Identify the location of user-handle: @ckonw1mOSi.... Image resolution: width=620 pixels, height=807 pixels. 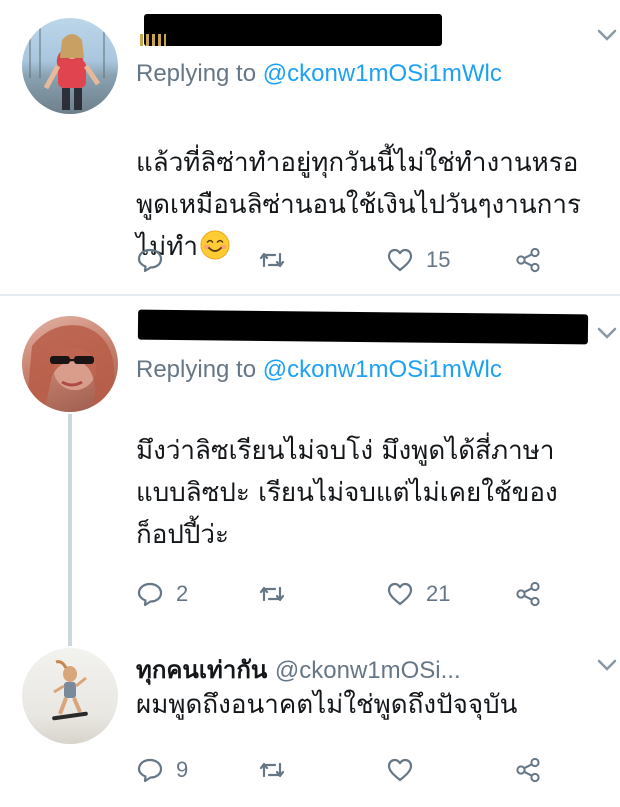
(368, 670).